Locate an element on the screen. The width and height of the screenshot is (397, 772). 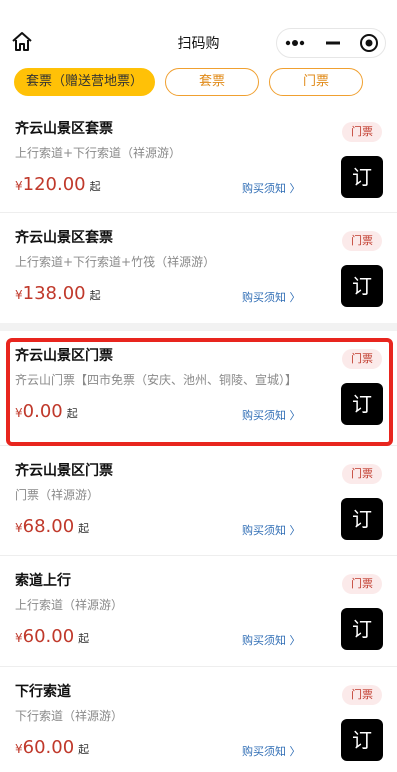
product-price: ¥138.00 起 is located at coordinates (58, 293).